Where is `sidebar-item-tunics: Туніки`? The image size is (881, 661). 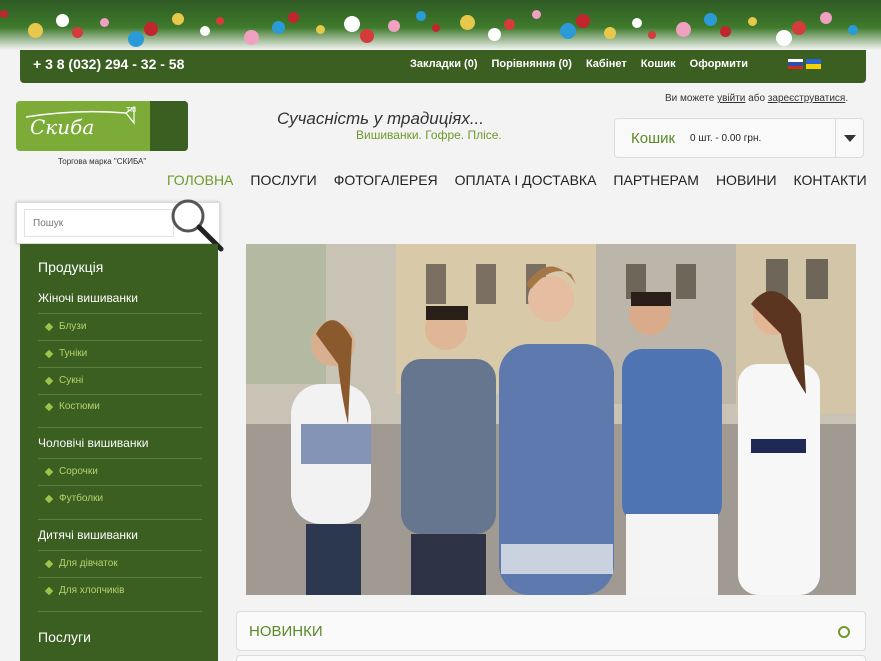
sidebar-item-tunics: Туніки is located at coordinates (65, 353).